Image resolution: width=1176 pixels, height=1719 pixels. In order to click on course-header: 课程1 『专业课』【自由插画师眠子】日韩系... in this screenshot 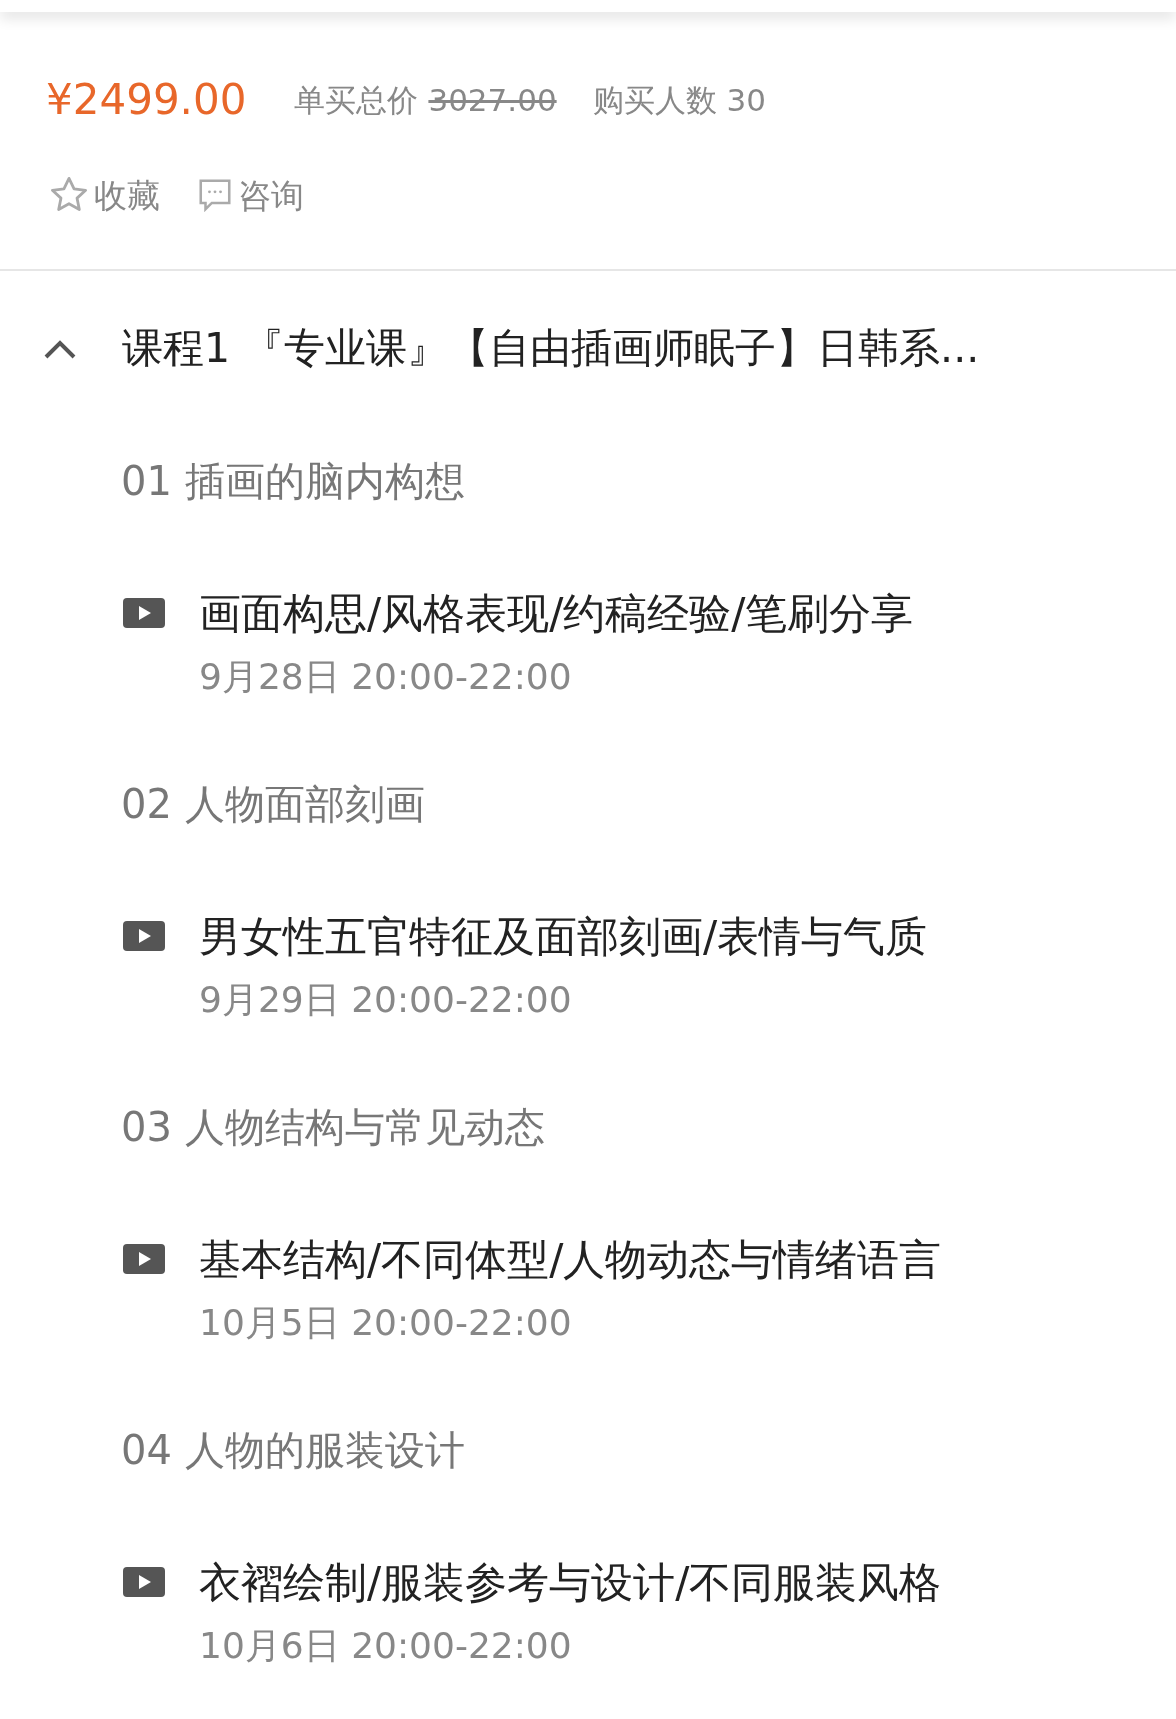, I will do `click(588, 348)`.